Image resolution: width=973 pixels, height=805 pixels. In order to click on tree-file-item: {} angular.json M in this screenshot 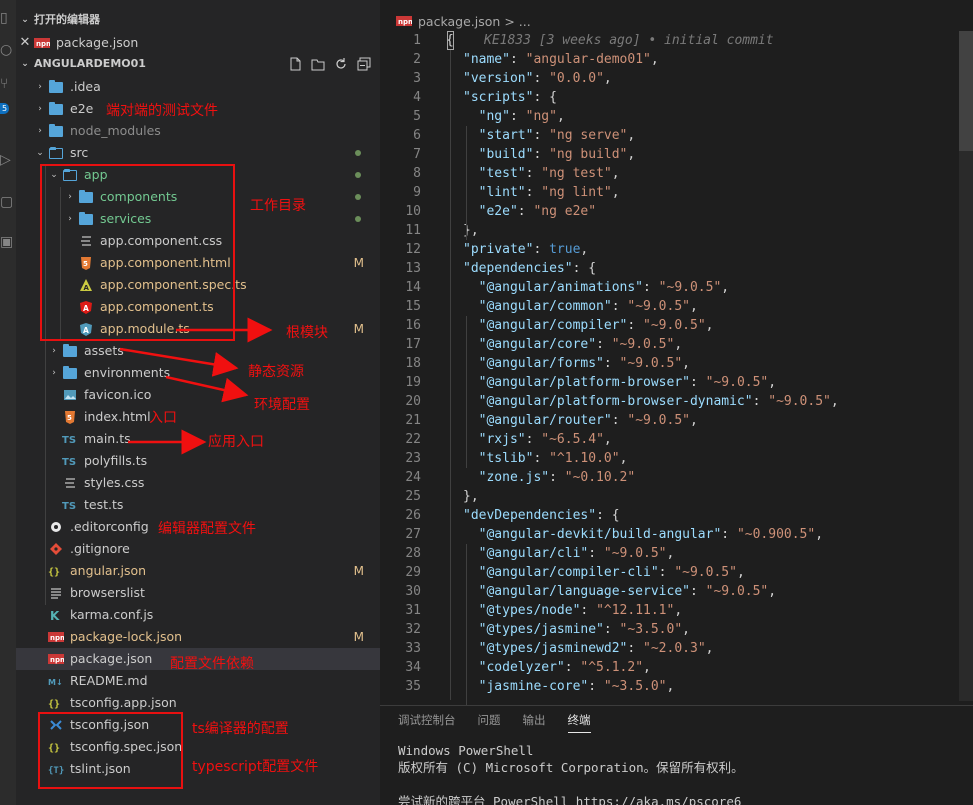, I will do `click(198, 571)`.